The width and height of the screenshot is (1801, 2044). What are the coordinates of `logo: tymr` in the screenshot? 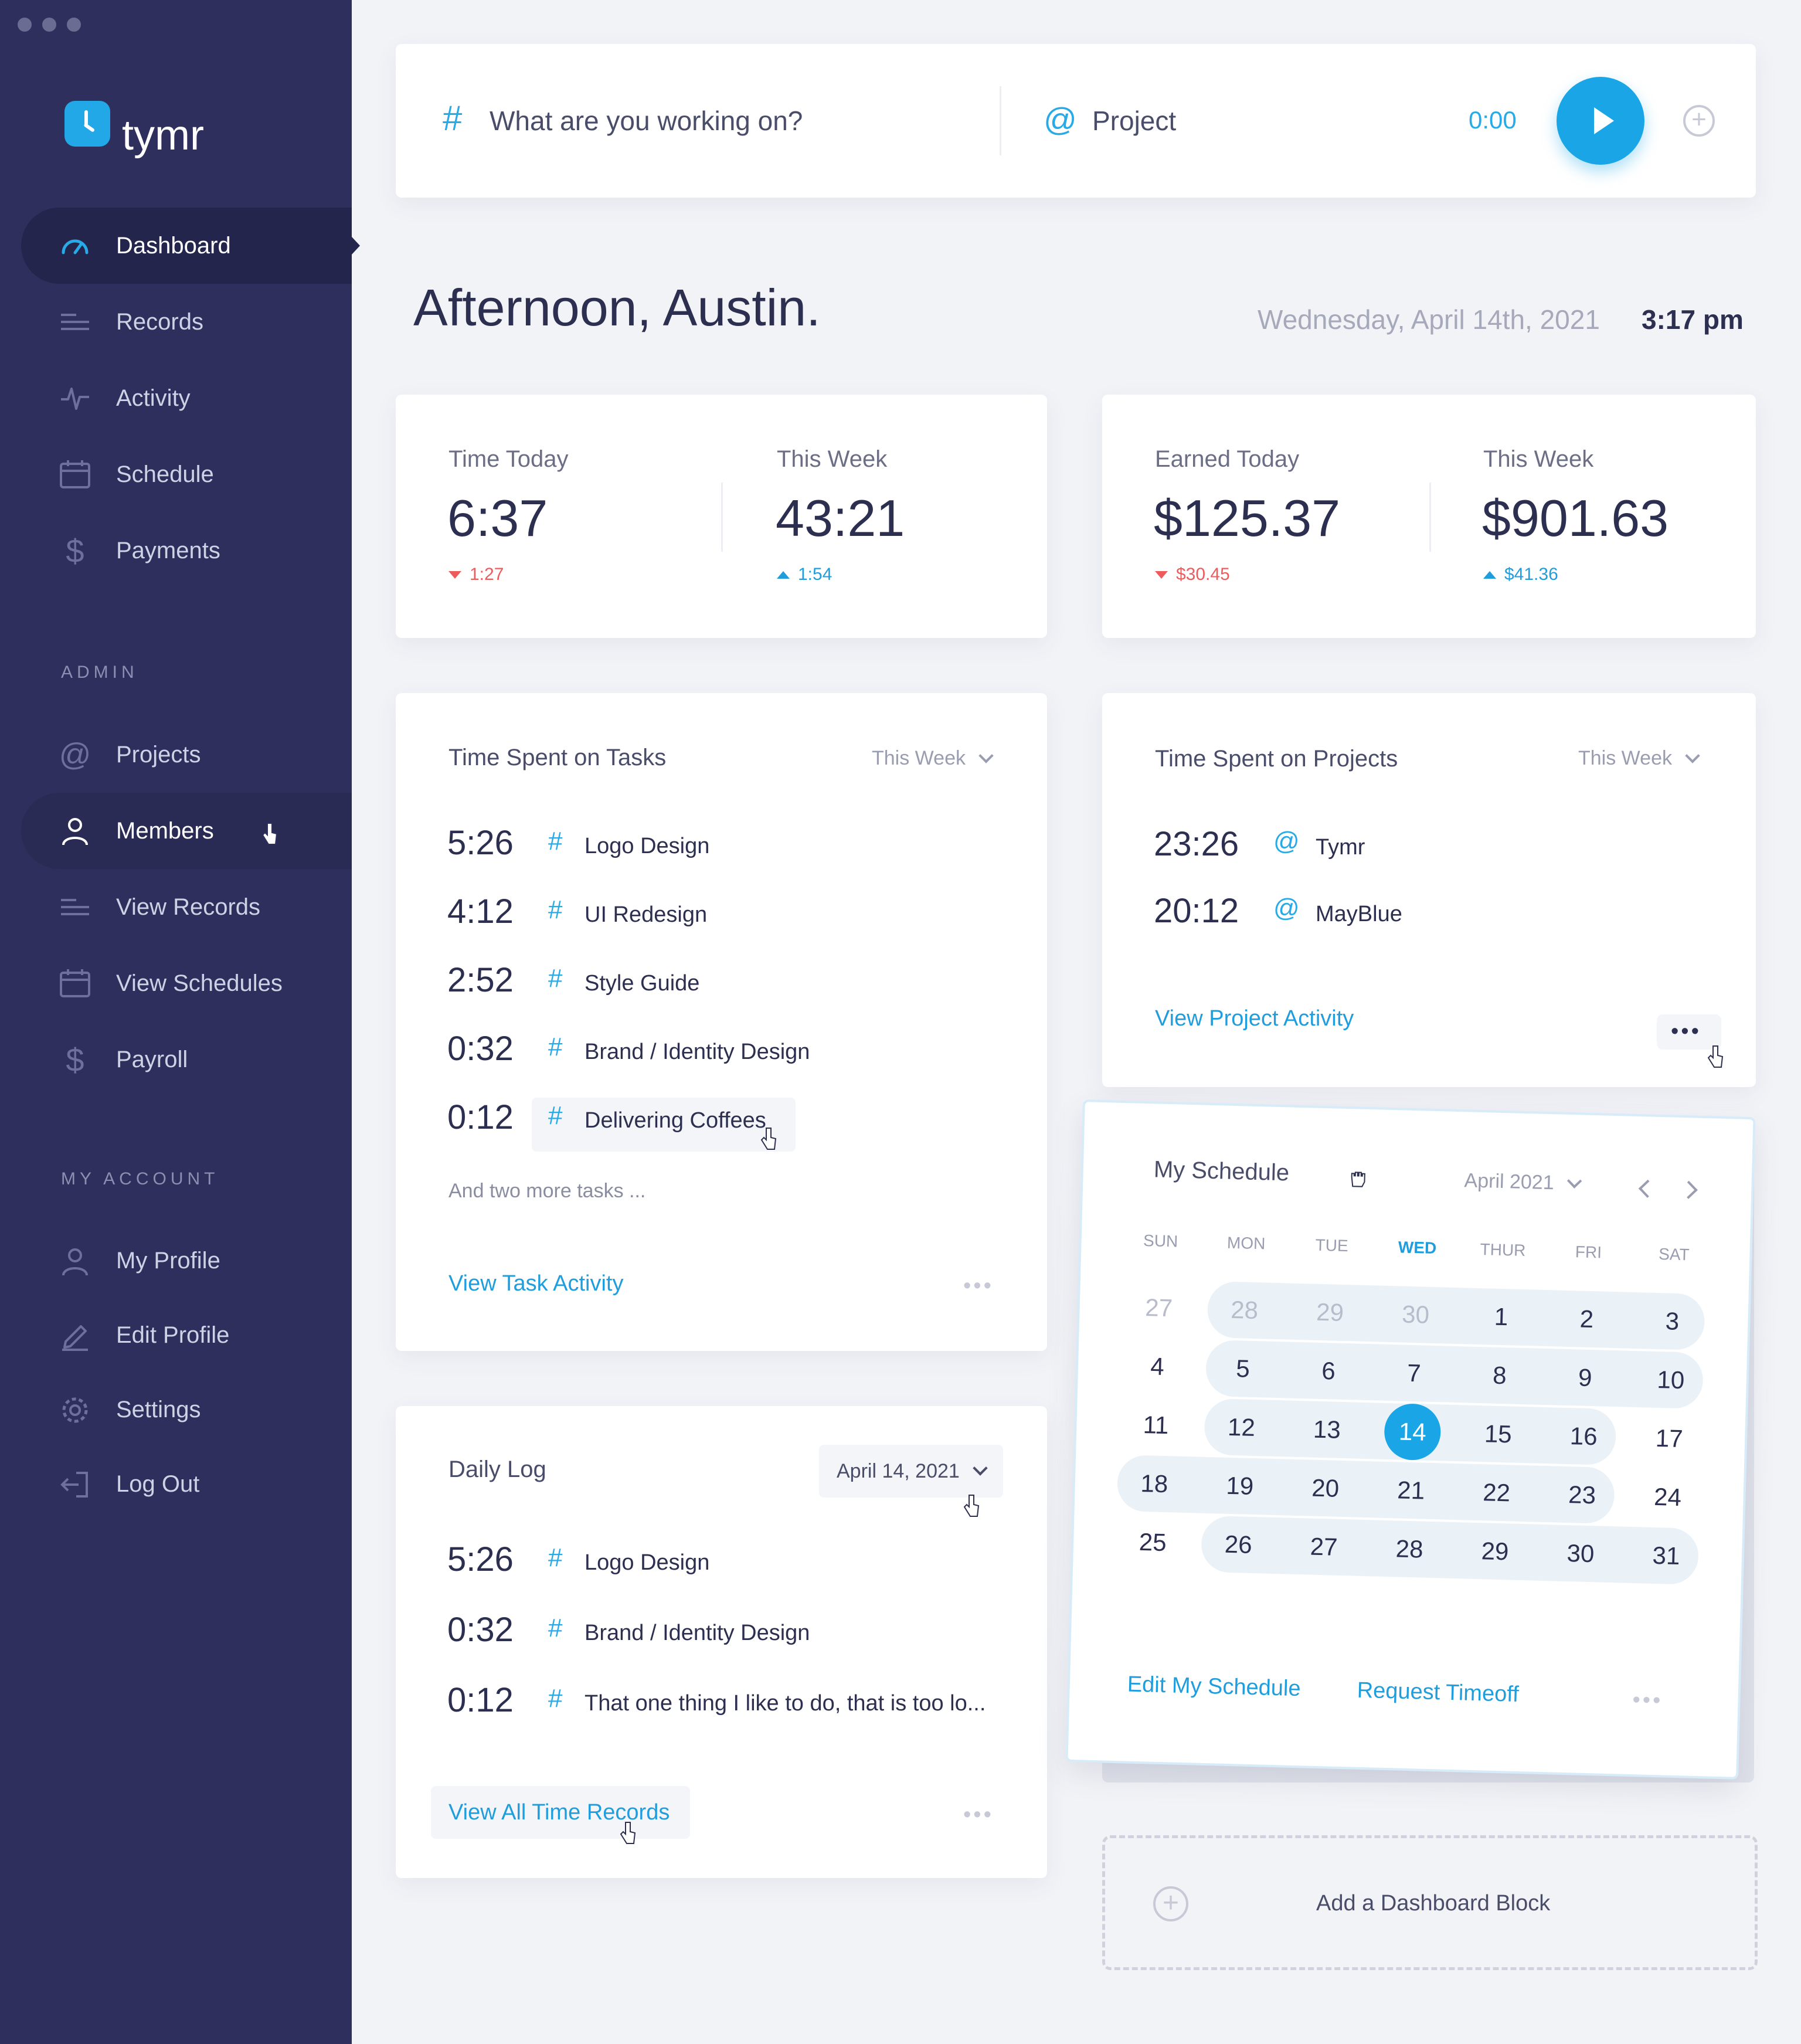 It's located at (134, 123).